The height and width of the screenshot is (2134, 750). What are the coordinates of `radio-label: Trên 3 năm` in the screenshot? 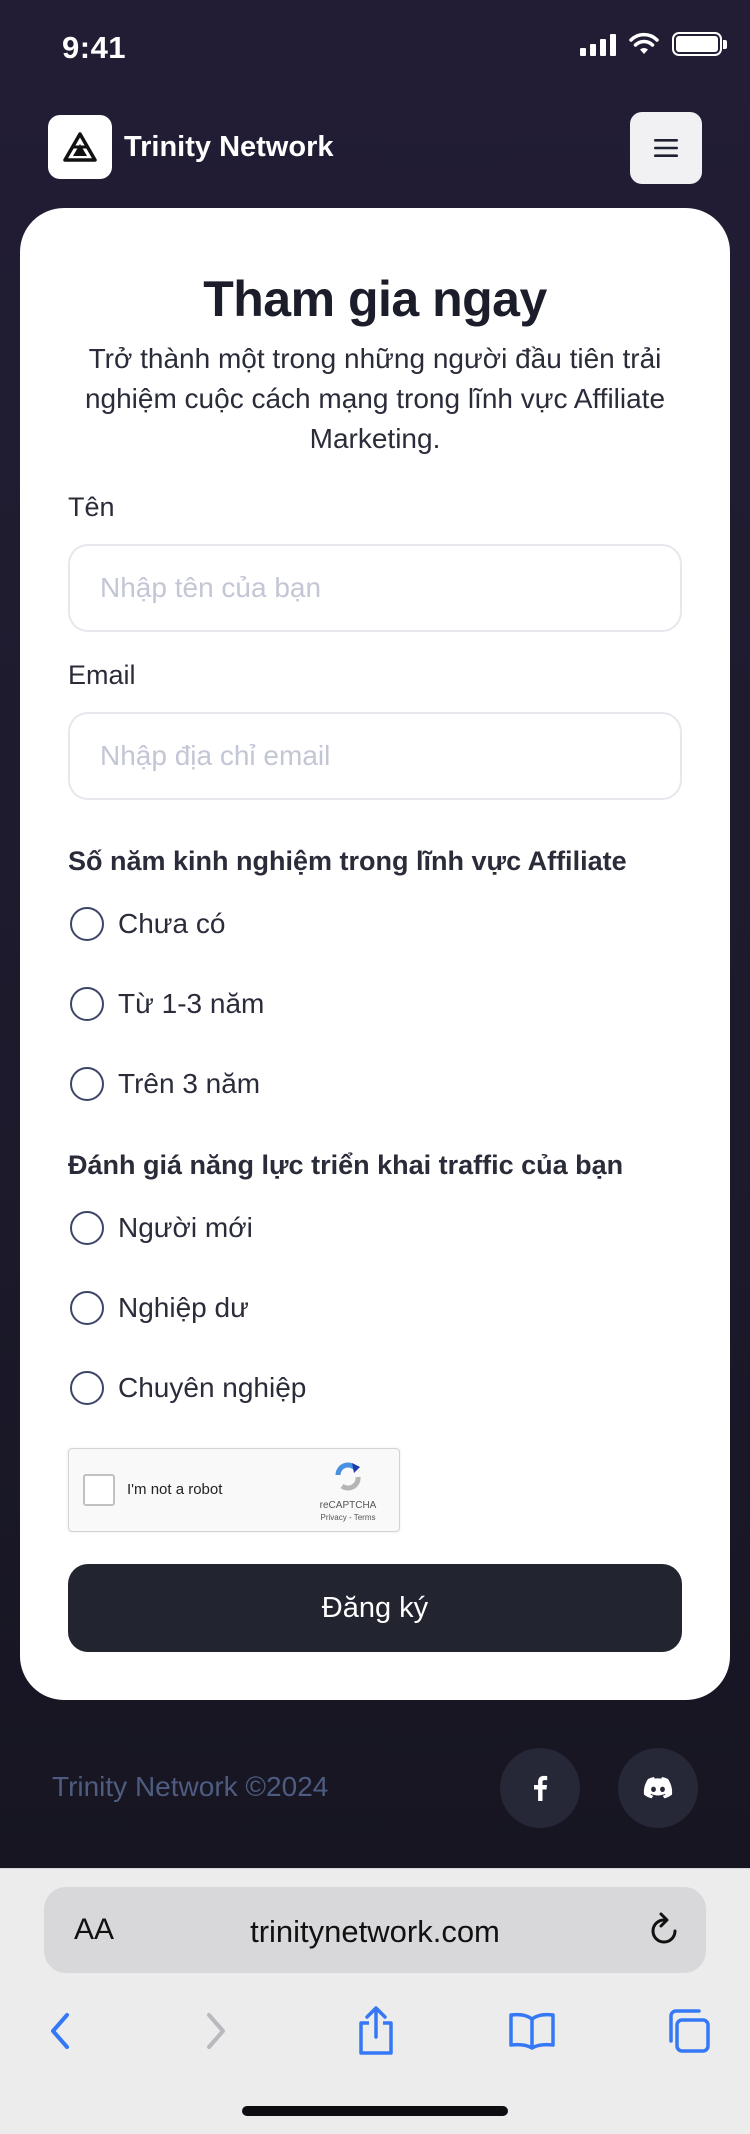 It's located at (189, 1083).